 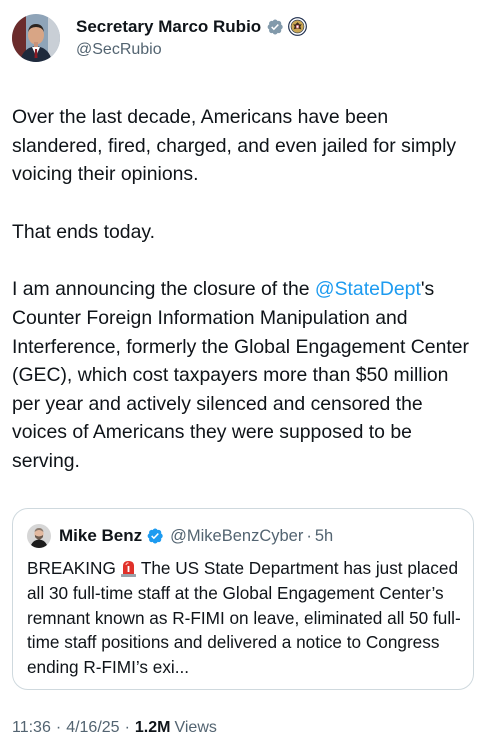 What do you see at coordinates (163, 289) in the screenshot?
I see `tweet-text-segment: I am announcing the closure of the` at bounding box center [163, 289].